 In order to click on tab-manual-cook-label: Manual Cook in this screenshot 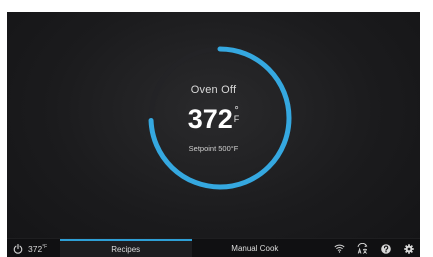, I will do `click(255, 248)`.